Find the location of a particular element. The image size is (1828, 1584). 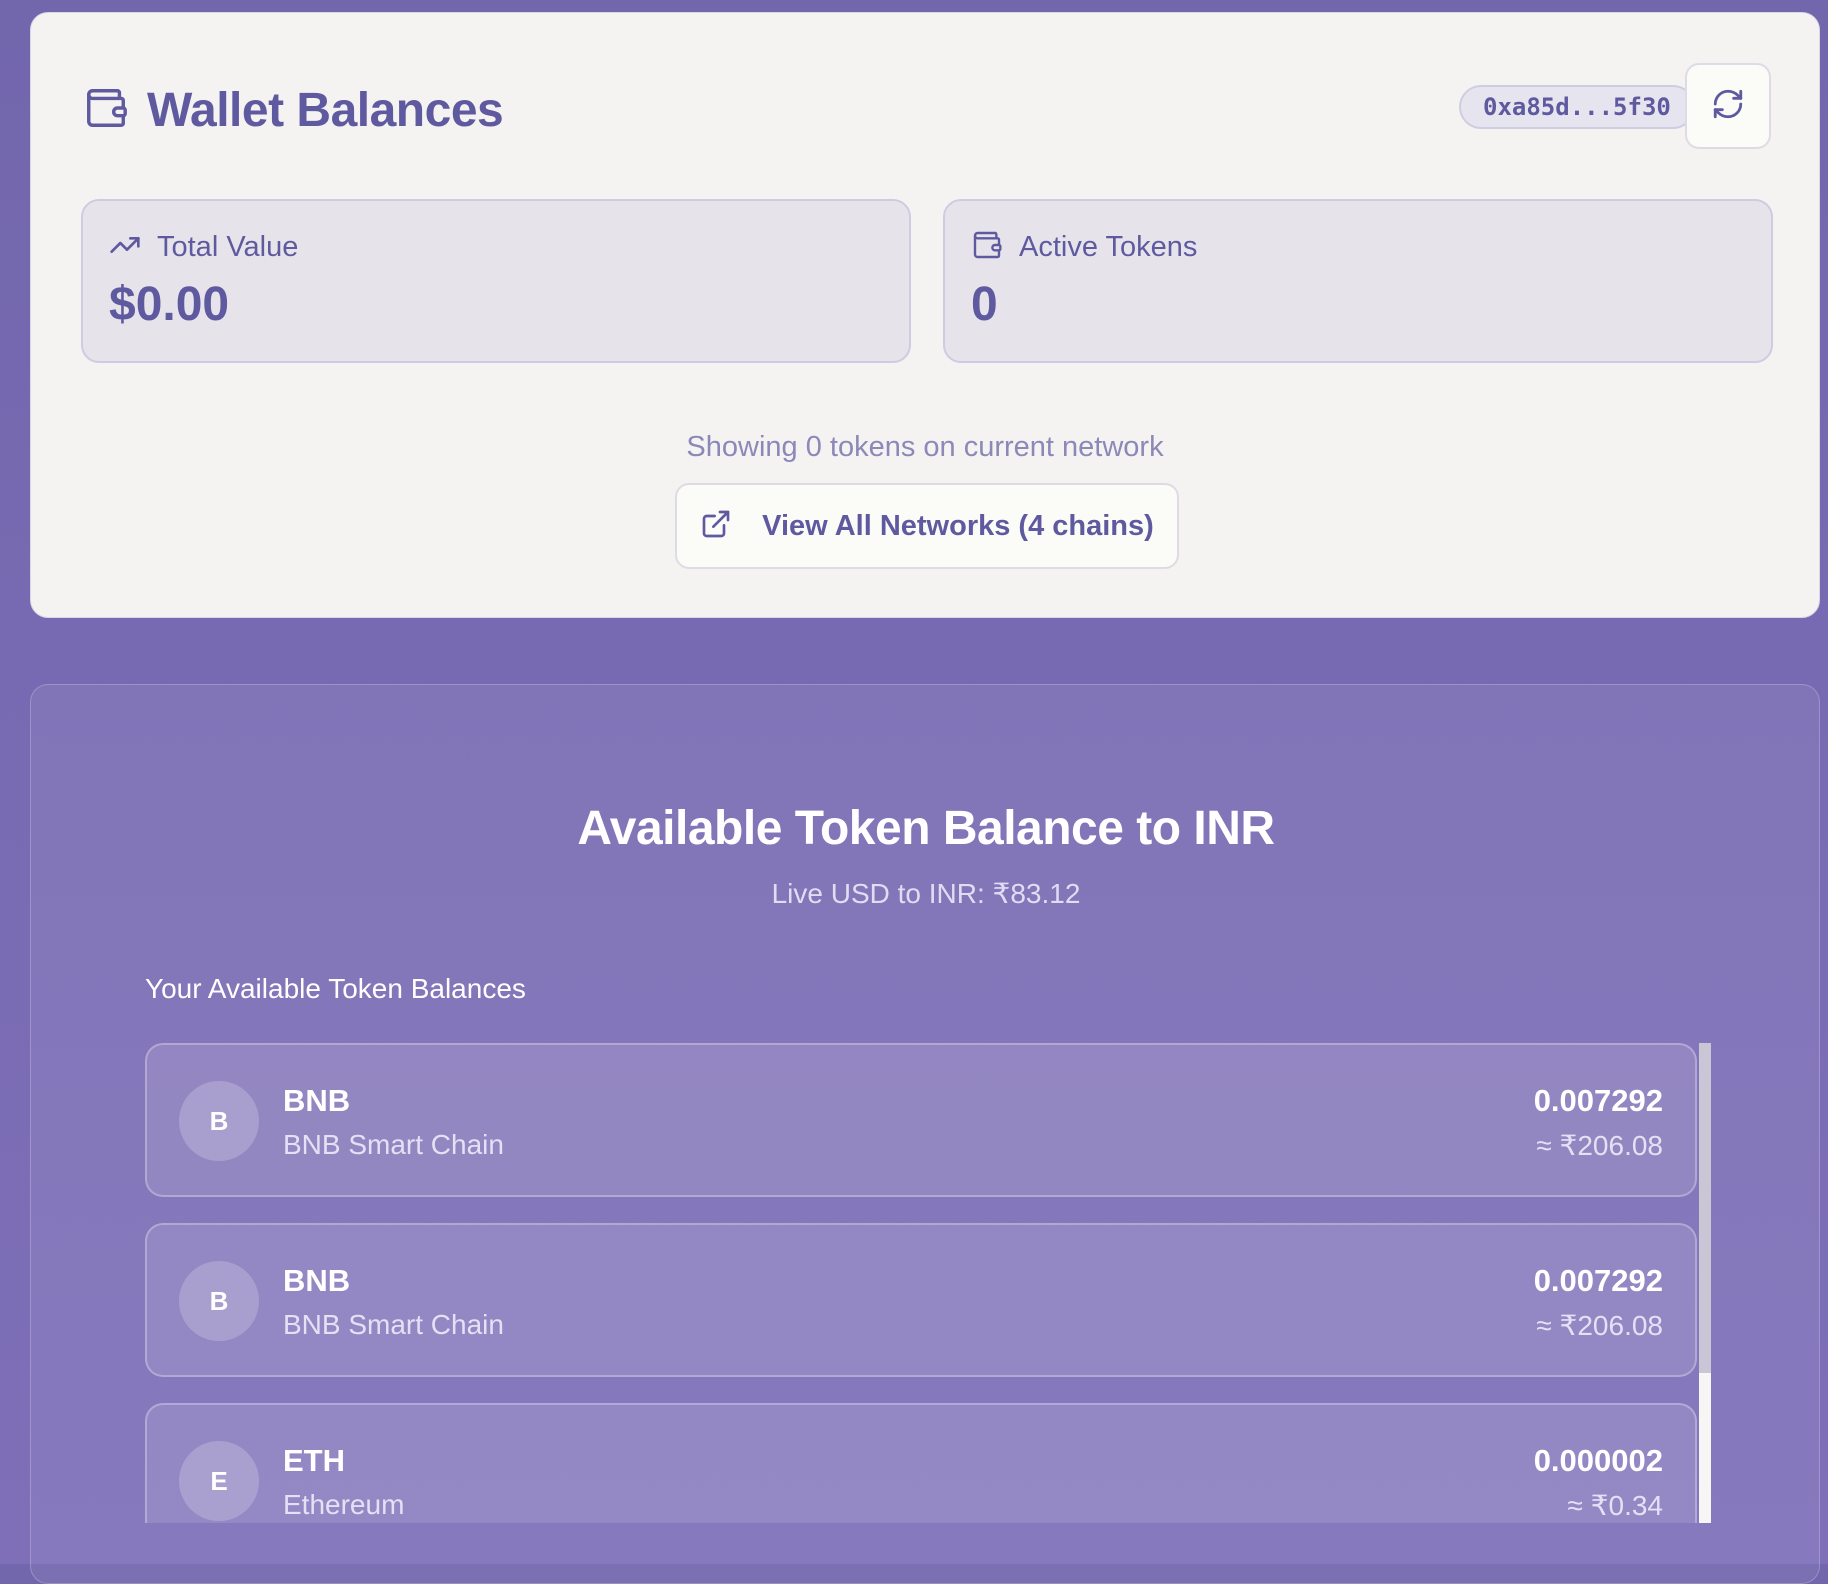

token-avatar: E is located at coordinates (219, 1481).